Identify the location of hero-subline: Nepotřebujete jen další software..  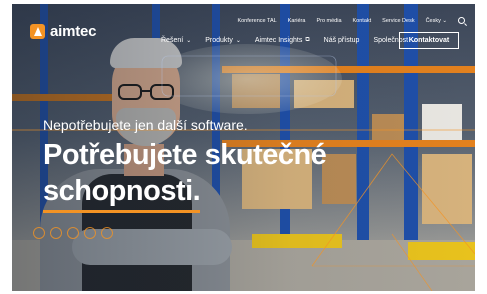
(145, 125).